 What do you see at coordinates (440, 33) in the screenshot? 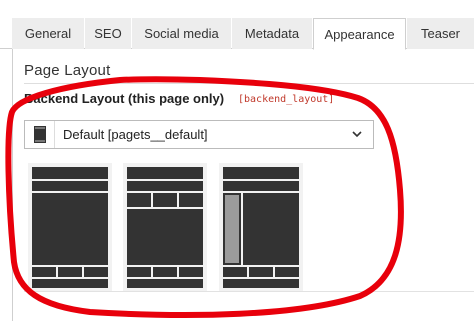
I see `tab-teaser: Teaser` at bounding box center [440, 33].